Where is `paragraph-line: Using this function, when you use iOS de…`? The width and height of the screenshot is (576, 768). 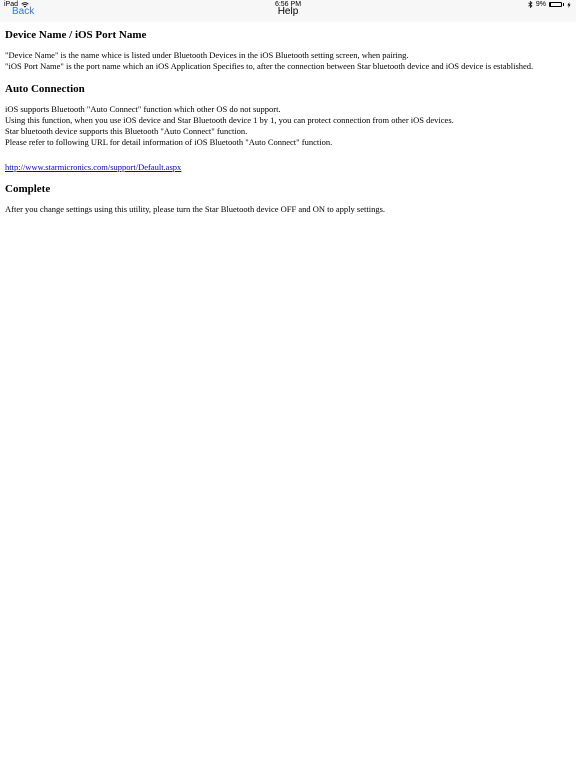
paragraph-line: Using this function, when you use iOS de… is located at coordinates (229, 120).